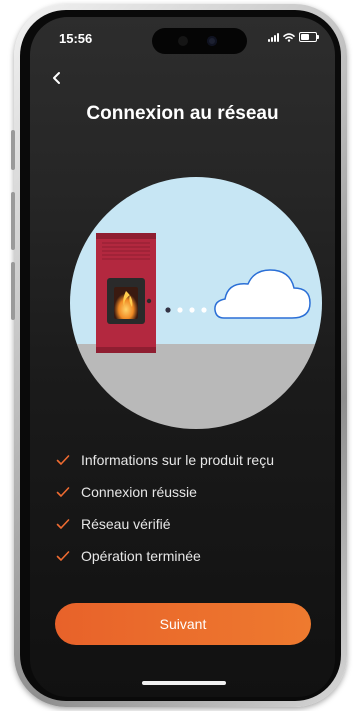 The width and height of the screenshot is (353, 711). Describe the element at coordinates (13, 150) in the screenshot. I see `side-button` at that location.